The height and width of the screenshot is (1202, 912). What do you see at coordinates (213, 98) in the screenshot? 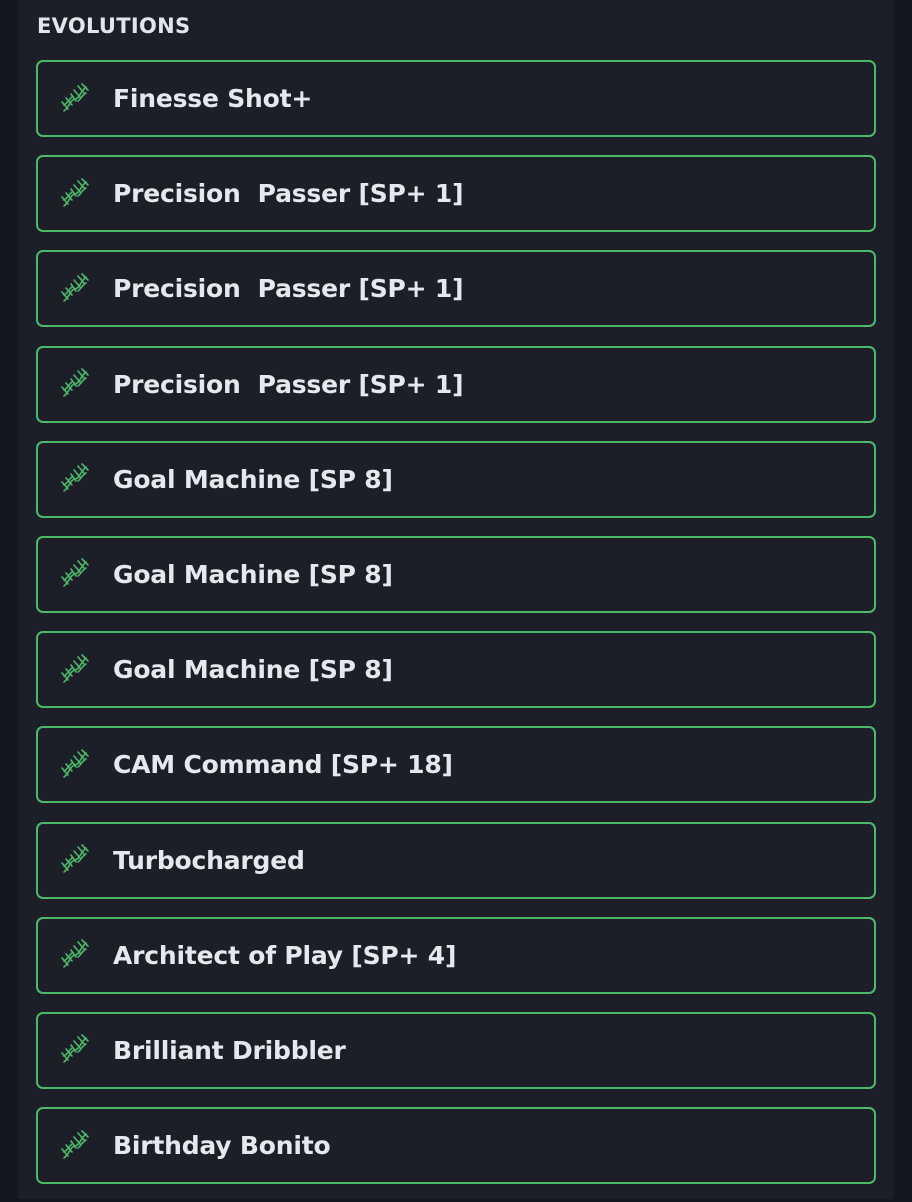
I see `evolution-label: Finesse Shot+` at bounding box center [213, 98].